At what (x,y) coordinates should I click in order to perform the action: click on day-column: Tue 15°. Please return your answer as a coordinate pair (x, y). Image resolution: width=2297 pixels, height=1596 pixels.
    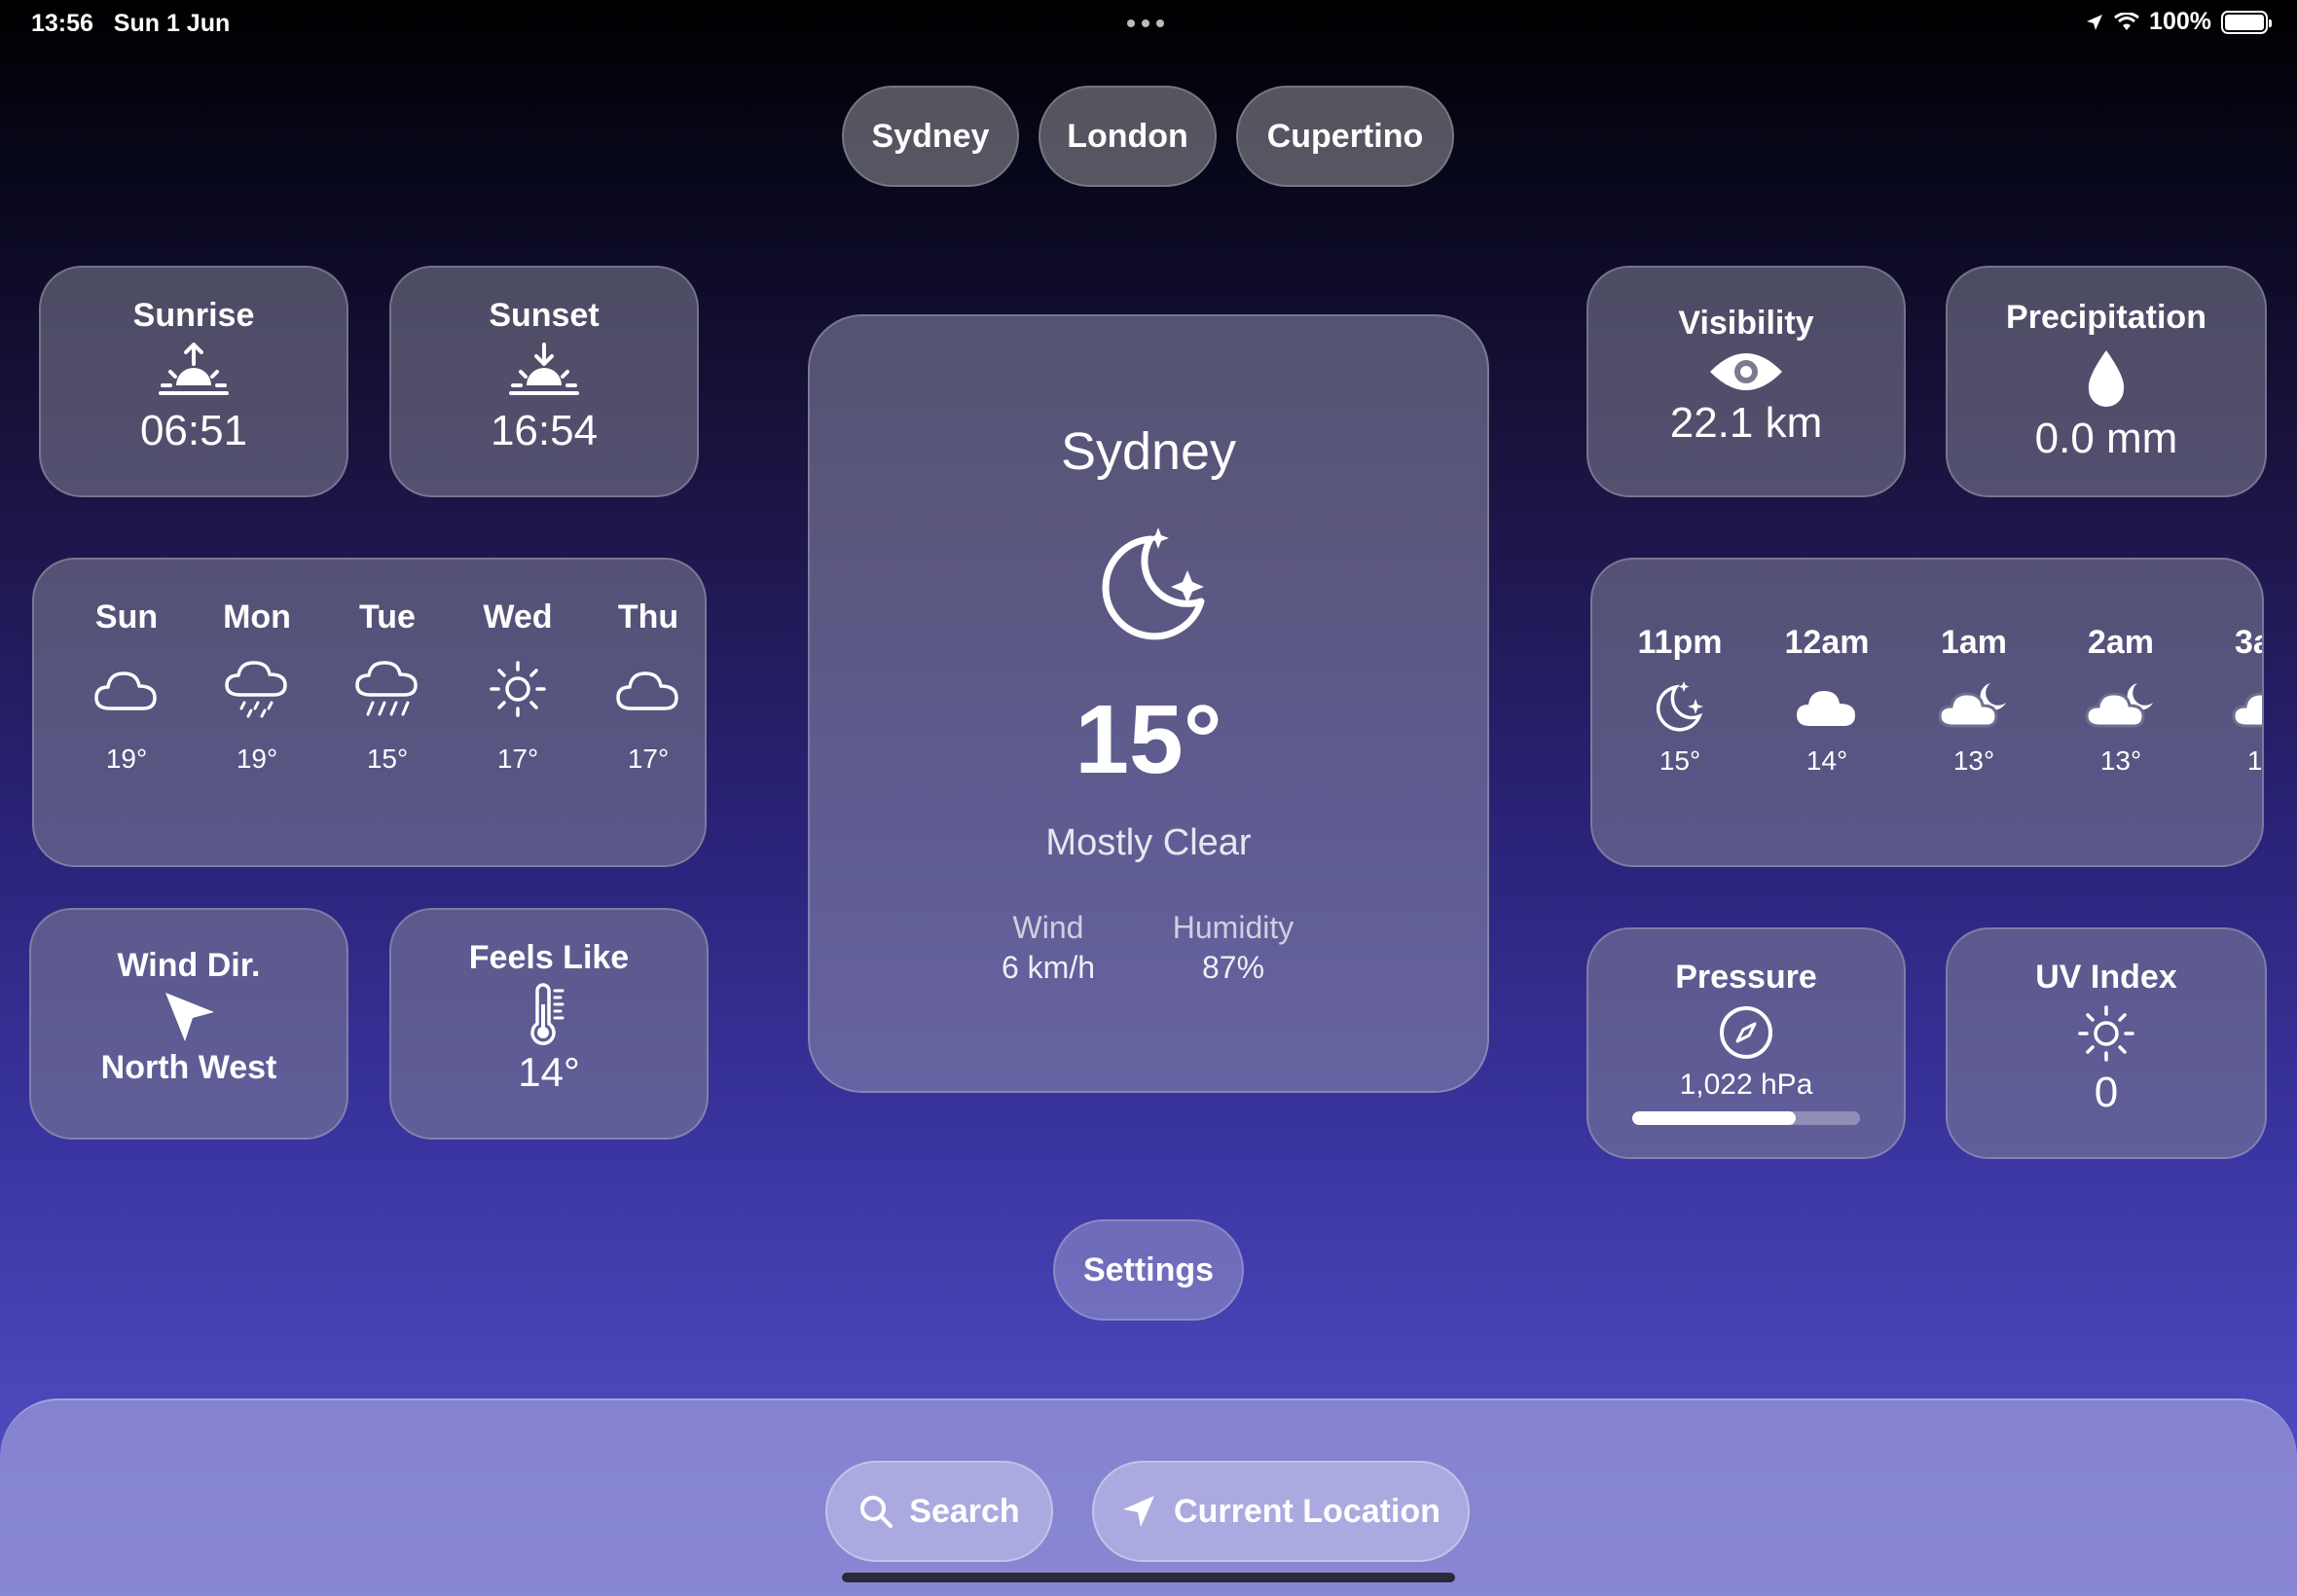
    Looking at the image, I should click on (388, 686).